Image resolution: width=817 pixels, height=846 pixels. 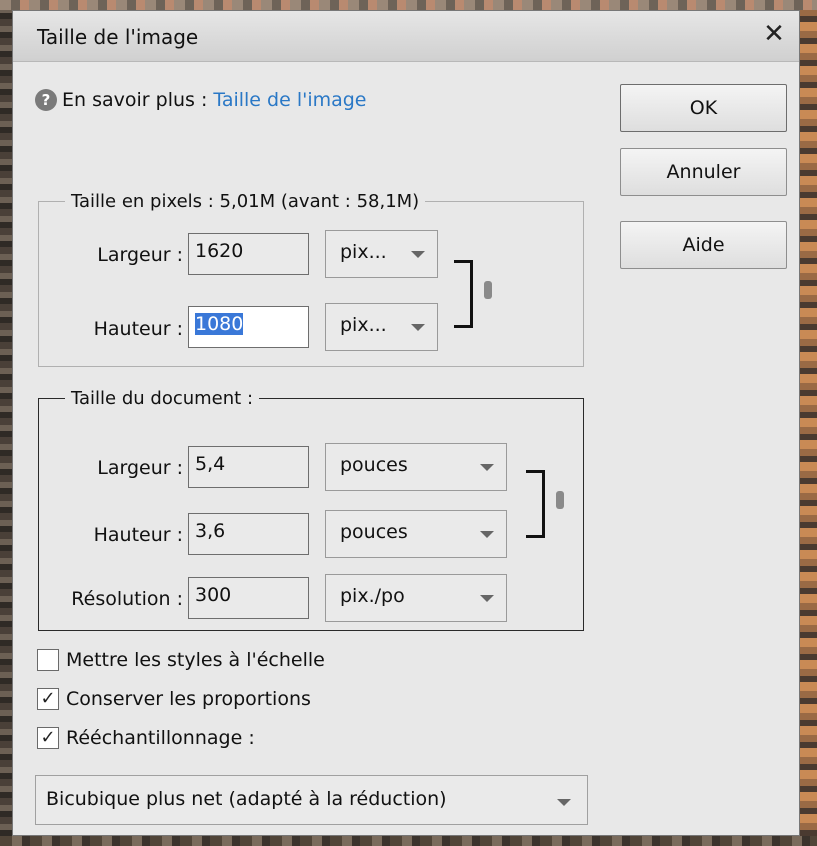 What do you see at coordinates (374, 532) in the screenshot?
I see `doc-height-unit-value: pouces` at bounding box center [374, 532].